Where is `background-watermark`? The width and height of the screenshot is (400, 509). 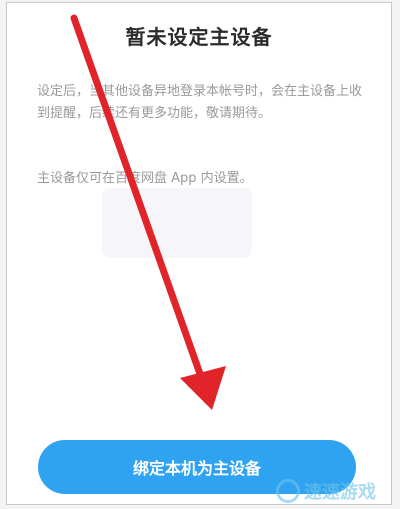 background-watermark is located at coordinates (177, 223).